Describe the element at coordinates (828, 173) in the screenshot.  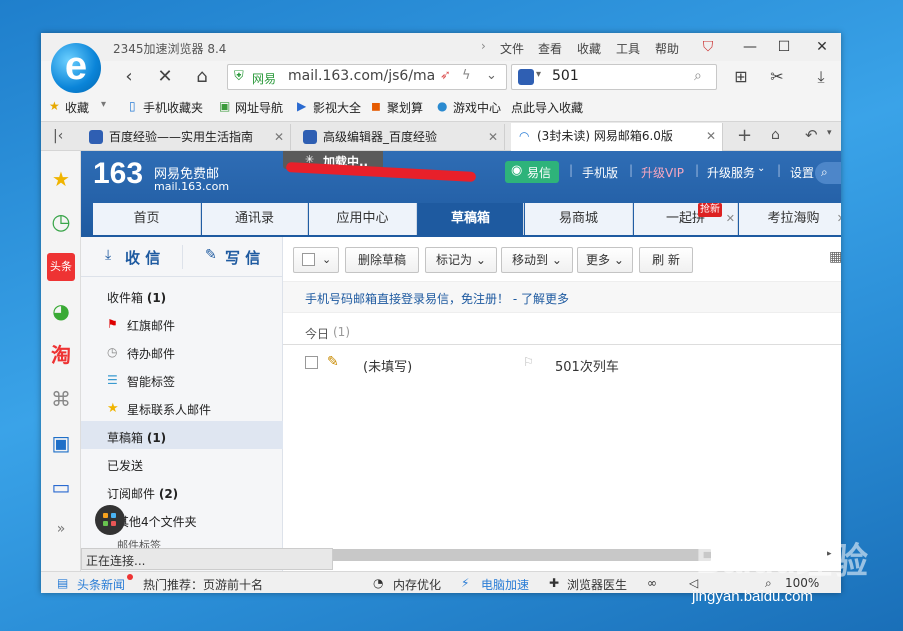
I see `mail-search-box: ⌕` at that location.